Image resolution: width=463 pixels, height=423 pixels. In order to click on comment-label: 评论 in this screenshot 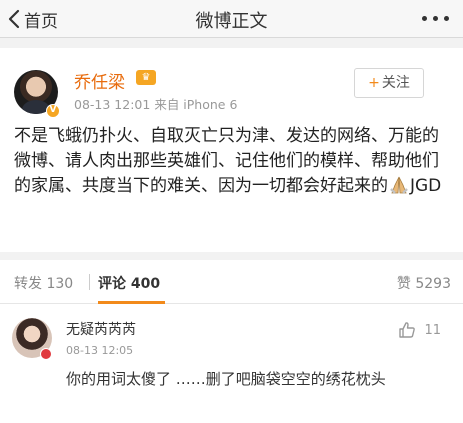, I will do `click(112, 284)`.